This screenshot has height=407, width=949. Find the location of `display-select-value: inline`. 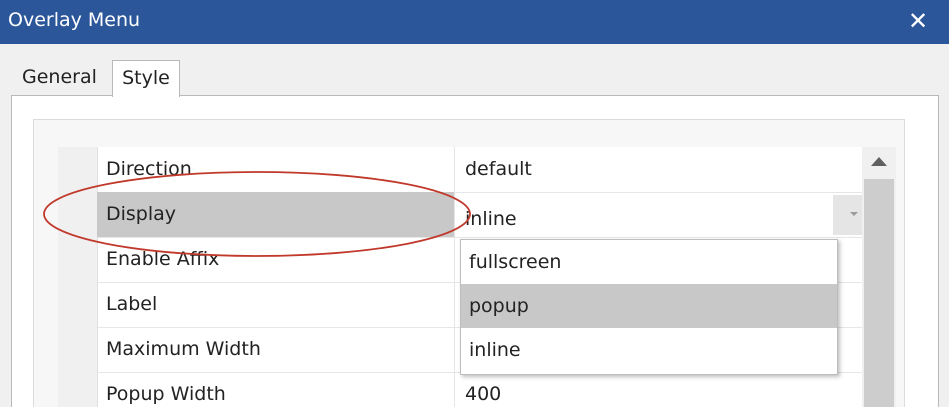

display-select-value: inline is located at coordinates (665, 219).